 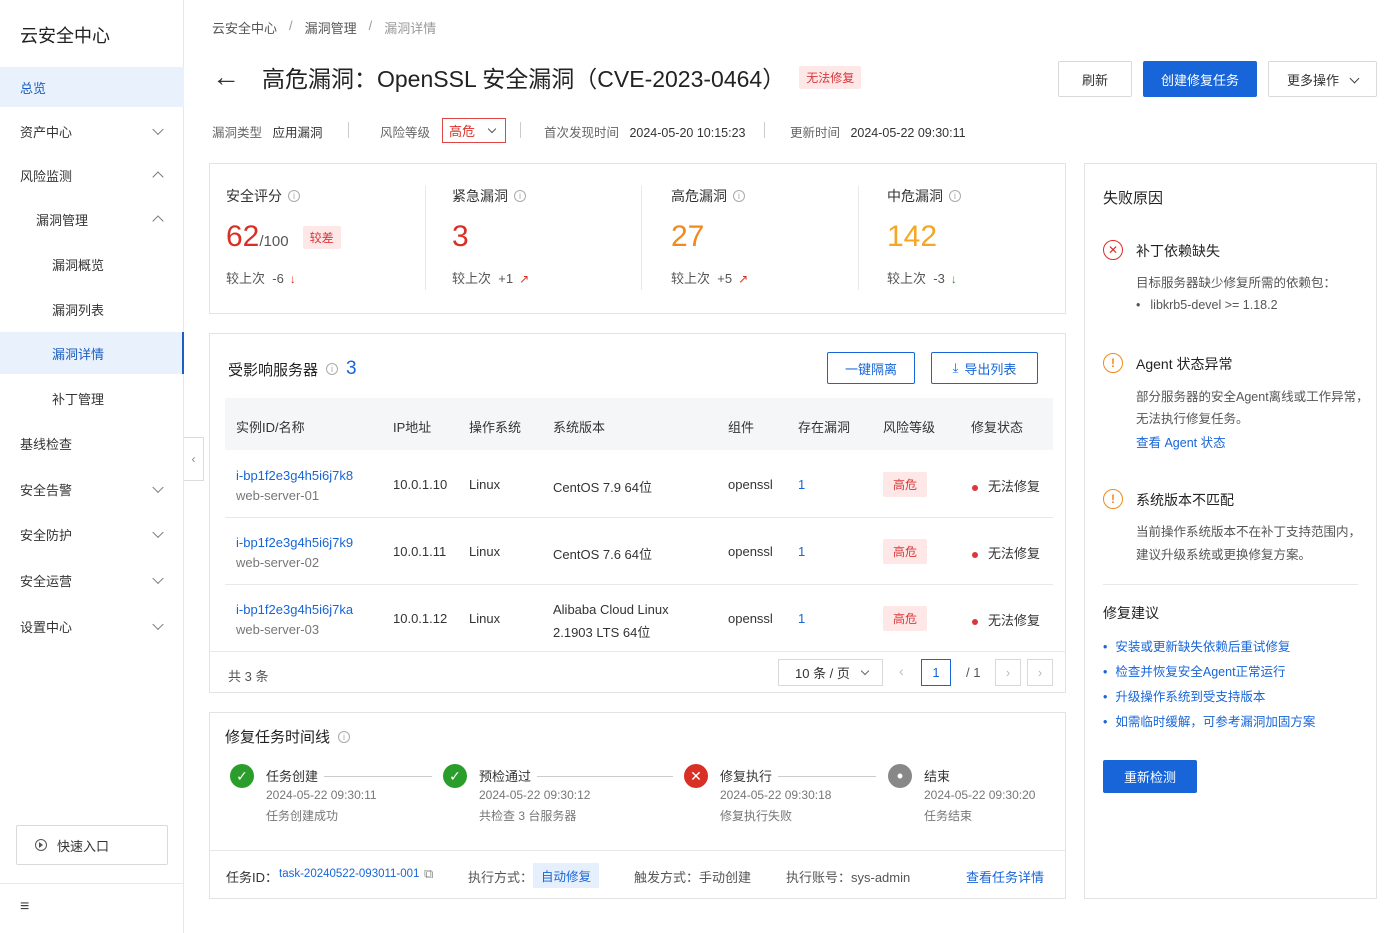 I want to click on create-repair-task-button: 创建修复任务, so click(x=1200, y=79).